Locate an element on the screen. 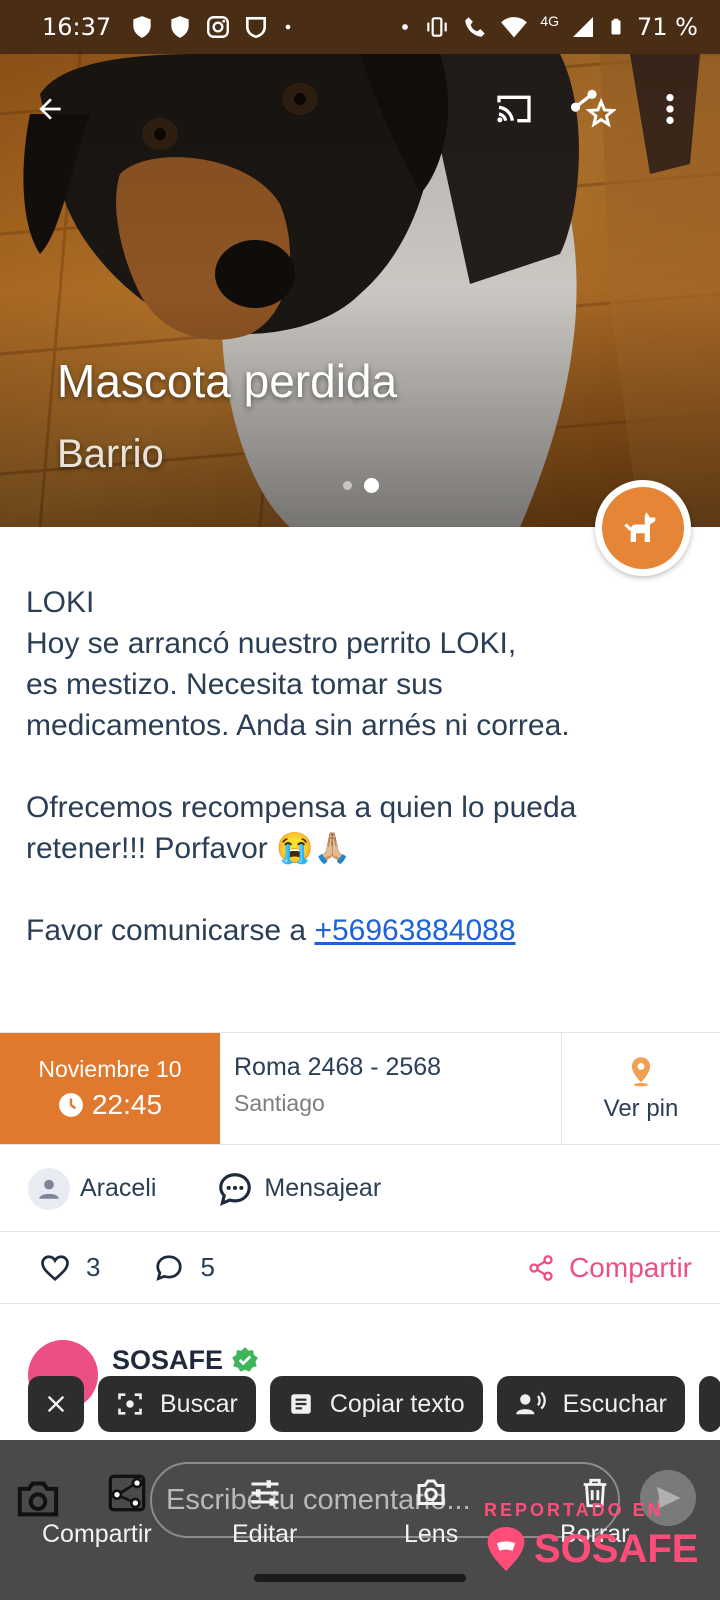  category-badge-circle is located at coordinates (643, 528).